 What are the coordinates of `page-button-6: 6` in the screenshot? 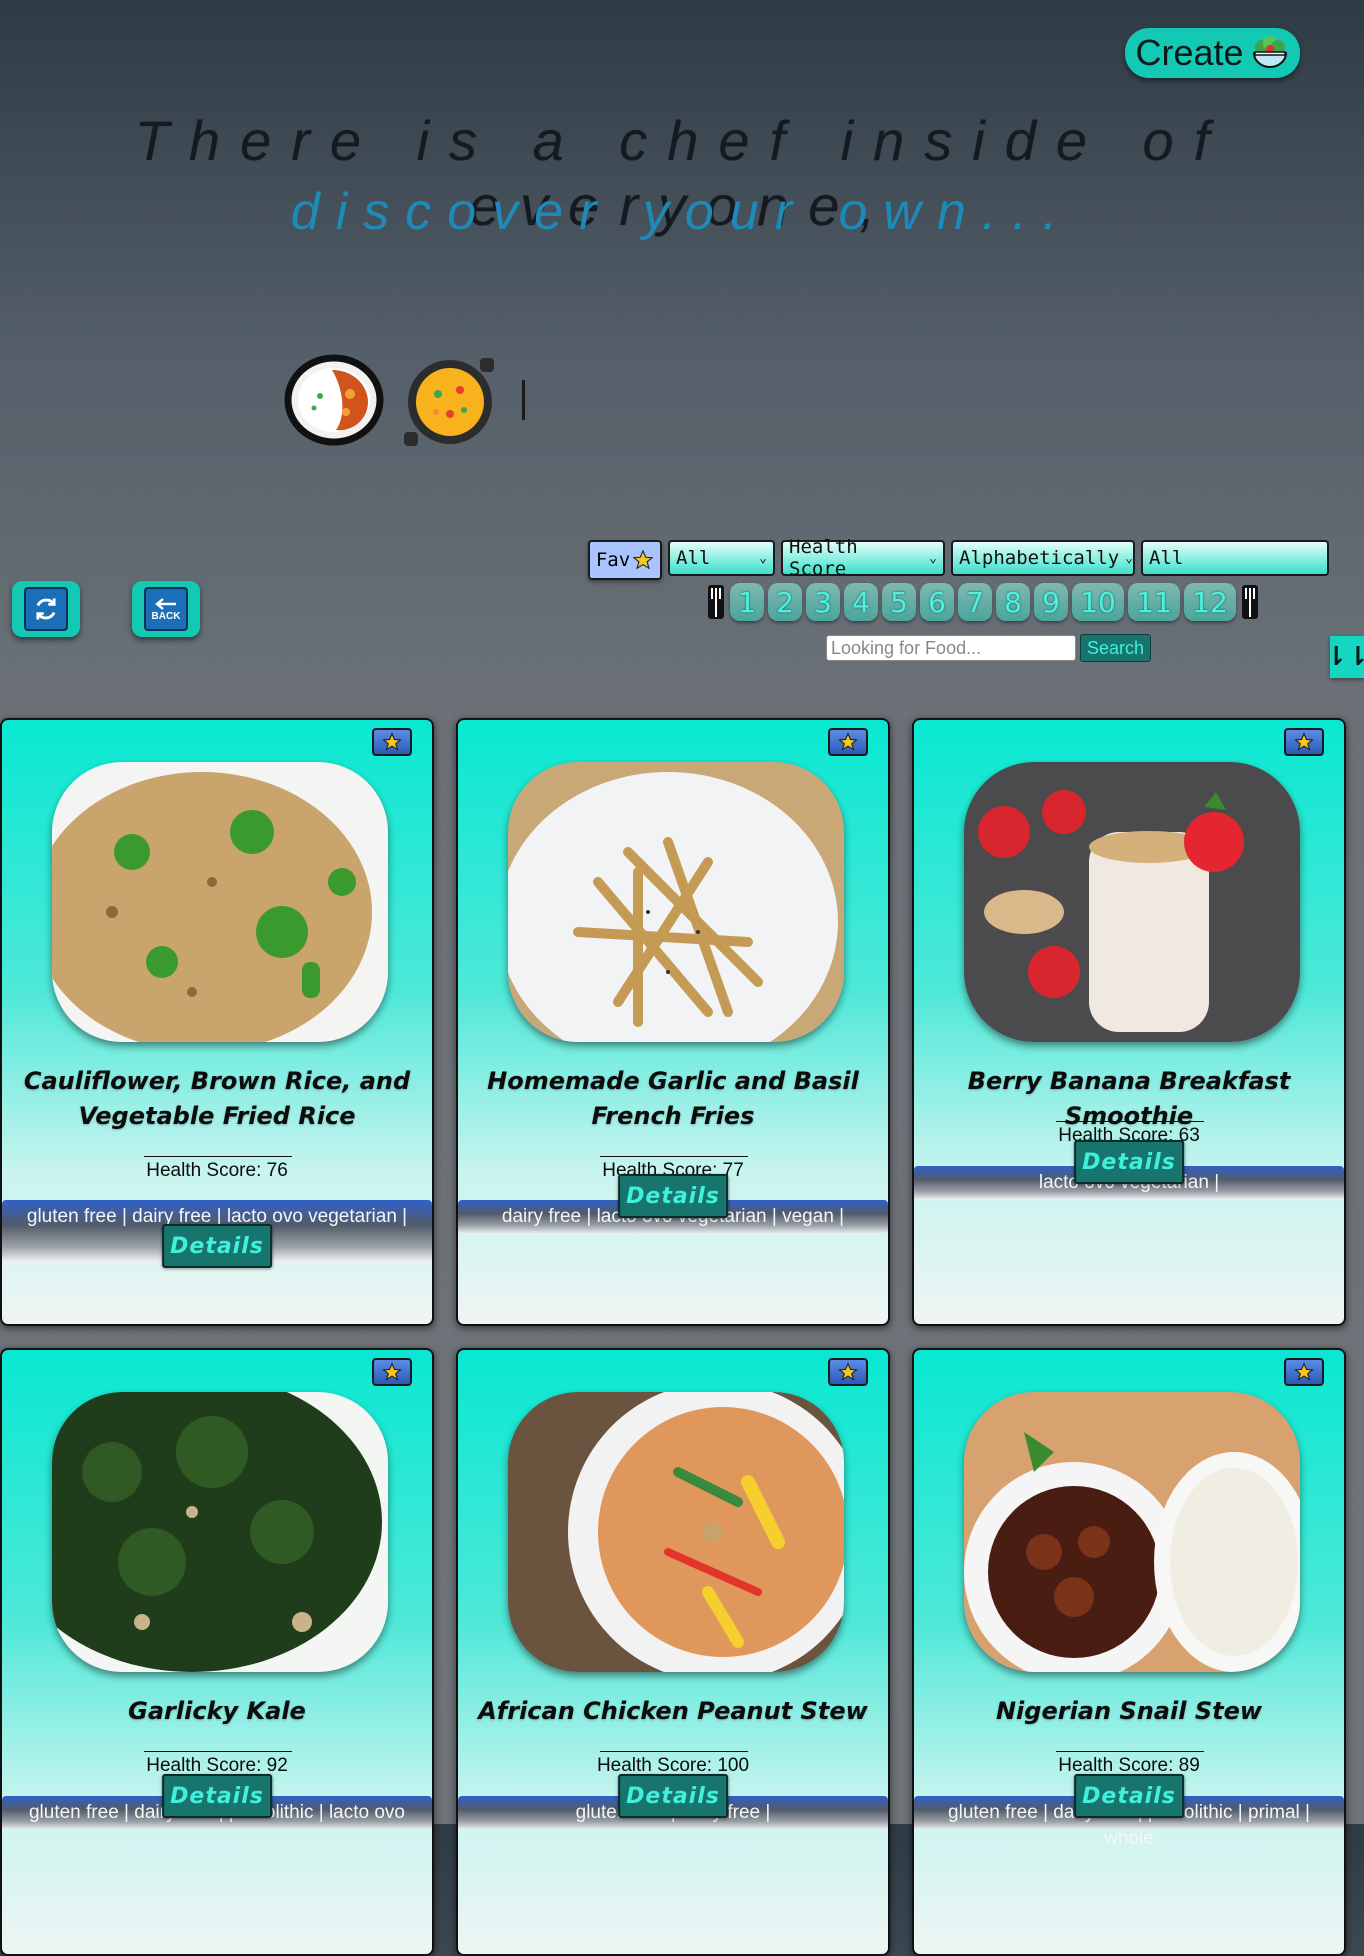 It's located at (937, 602).